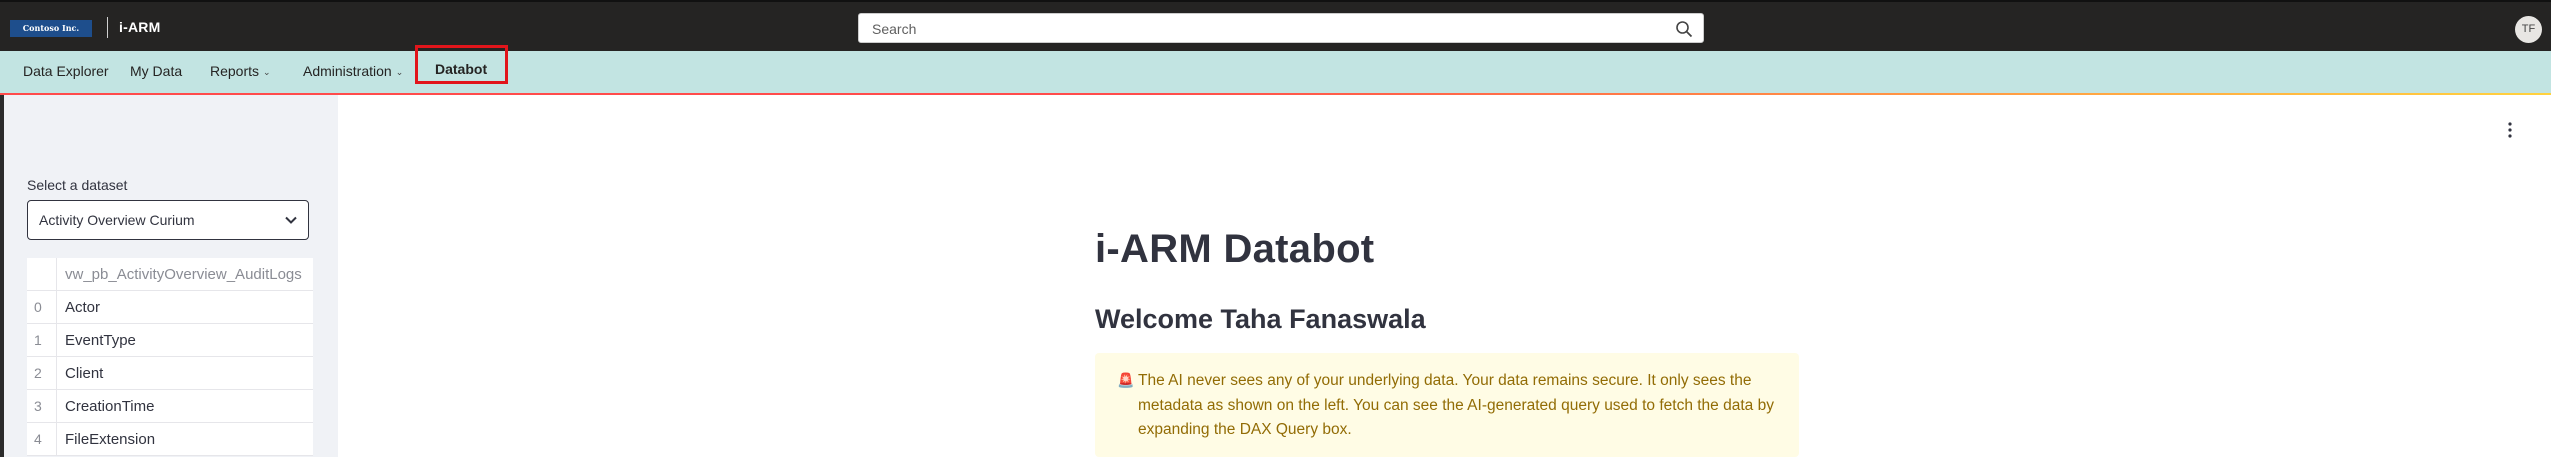  Describe the element at coordinates (117, 220) in the screenshot. I see `dataset-select-value: Activity Overview Curium` at that location.